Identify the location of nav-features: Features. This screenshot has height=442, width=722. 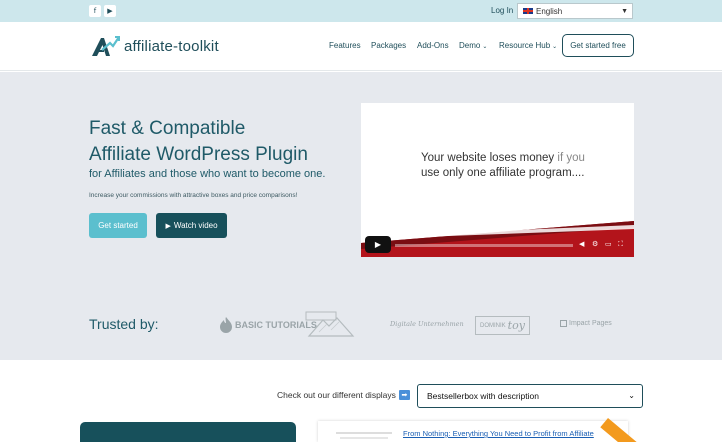
(345, 45).